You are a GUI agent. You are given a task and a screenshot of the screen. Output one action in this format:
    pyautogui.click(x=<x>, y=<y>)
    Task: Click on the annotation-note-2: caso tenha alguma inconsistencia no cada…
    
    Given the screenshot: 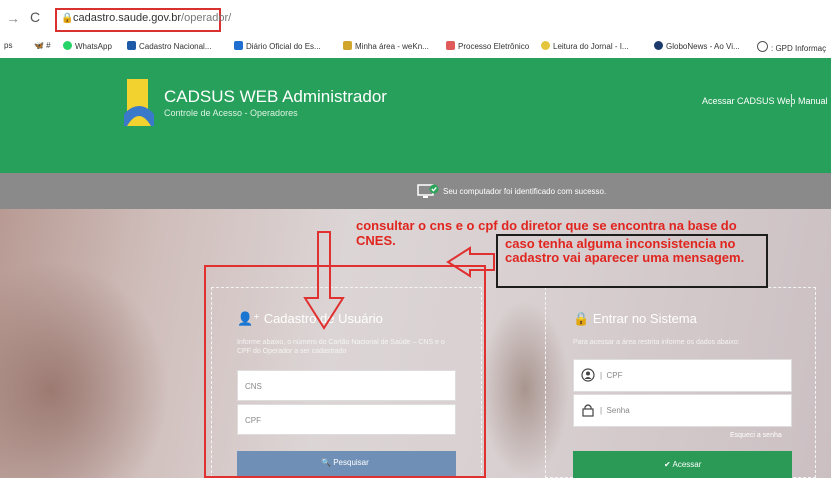 What is the action you would take?
    pyautogui.click(x=625, y=250)
    